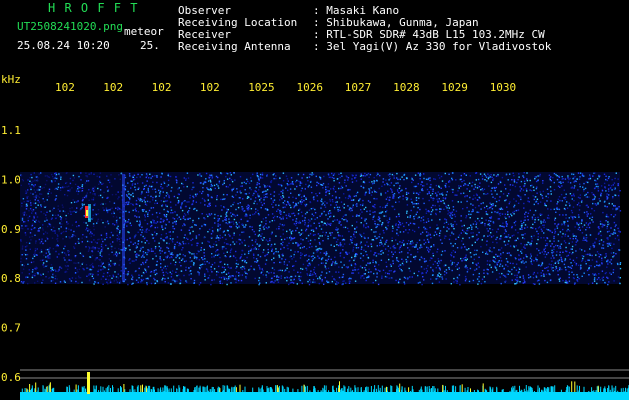  I want to click on y-tick-label: 0.8, so click(11, 278).